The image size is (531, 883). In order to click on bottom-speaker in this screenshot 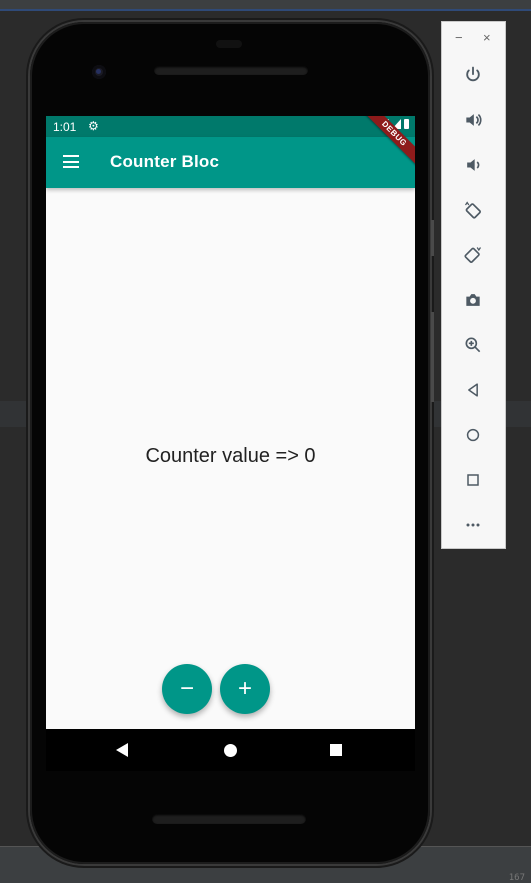, I will do `click(229, 819)`.